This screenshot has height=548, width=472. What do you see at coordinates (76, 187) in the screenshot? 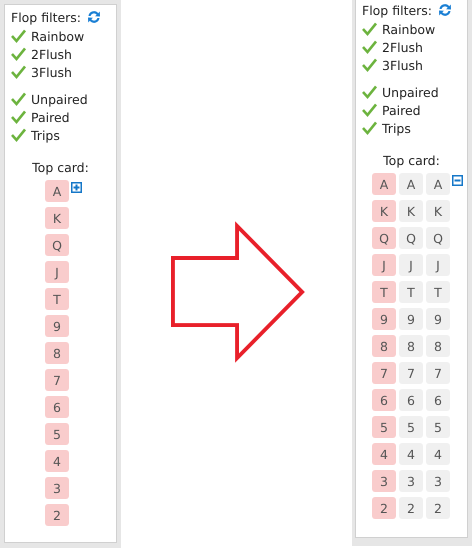
I see `expand-icon` at bounding box center [76, 187].